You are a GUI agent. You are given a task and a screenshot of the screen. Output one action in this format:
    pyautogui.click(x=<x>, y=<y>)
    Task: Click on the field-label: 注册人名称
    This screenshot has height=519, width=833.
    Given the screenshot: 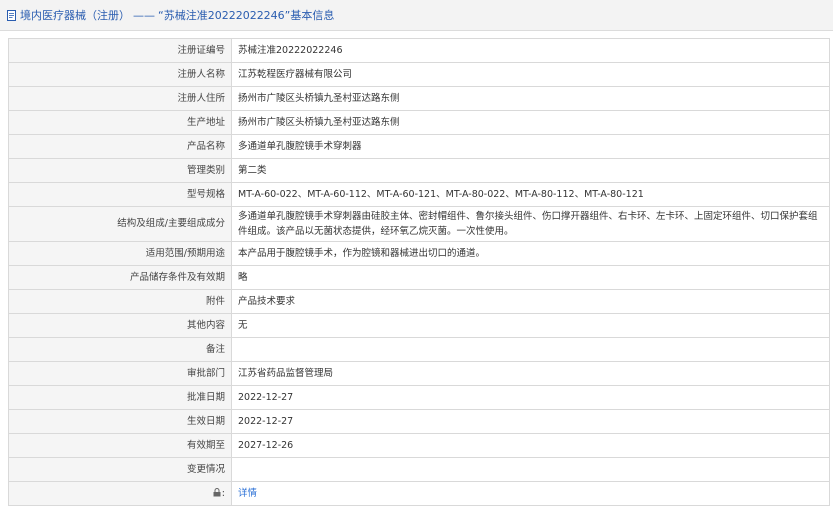 What is the action you would take?
    pyautogui.click(x=120, y=74)
    